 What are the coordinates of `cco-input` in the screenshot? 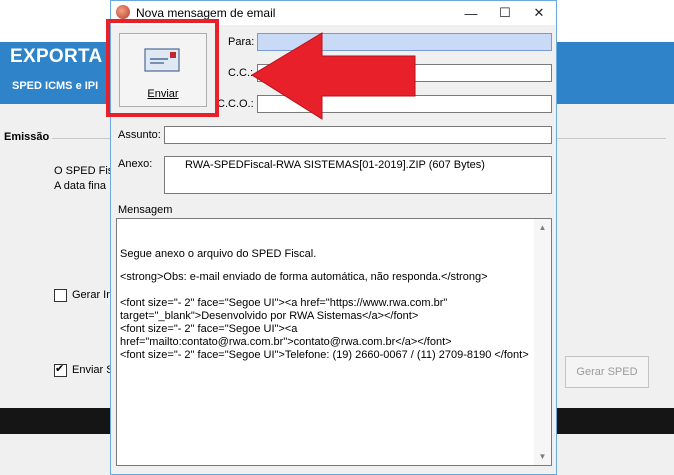 It's located at (404, 104).